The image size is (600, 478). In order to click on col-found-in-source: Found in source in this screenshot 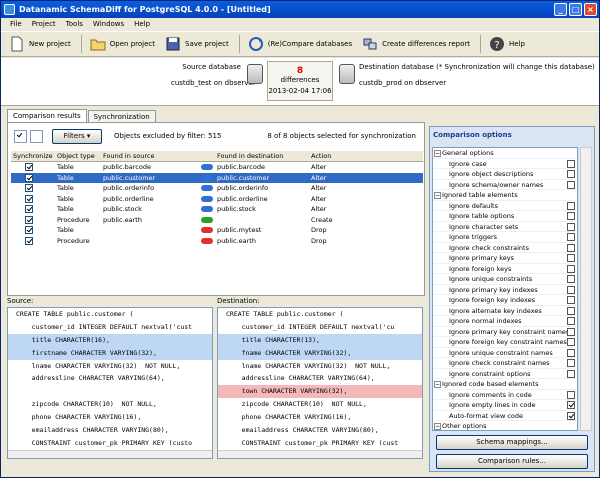, I will do `click(150, 156)`.